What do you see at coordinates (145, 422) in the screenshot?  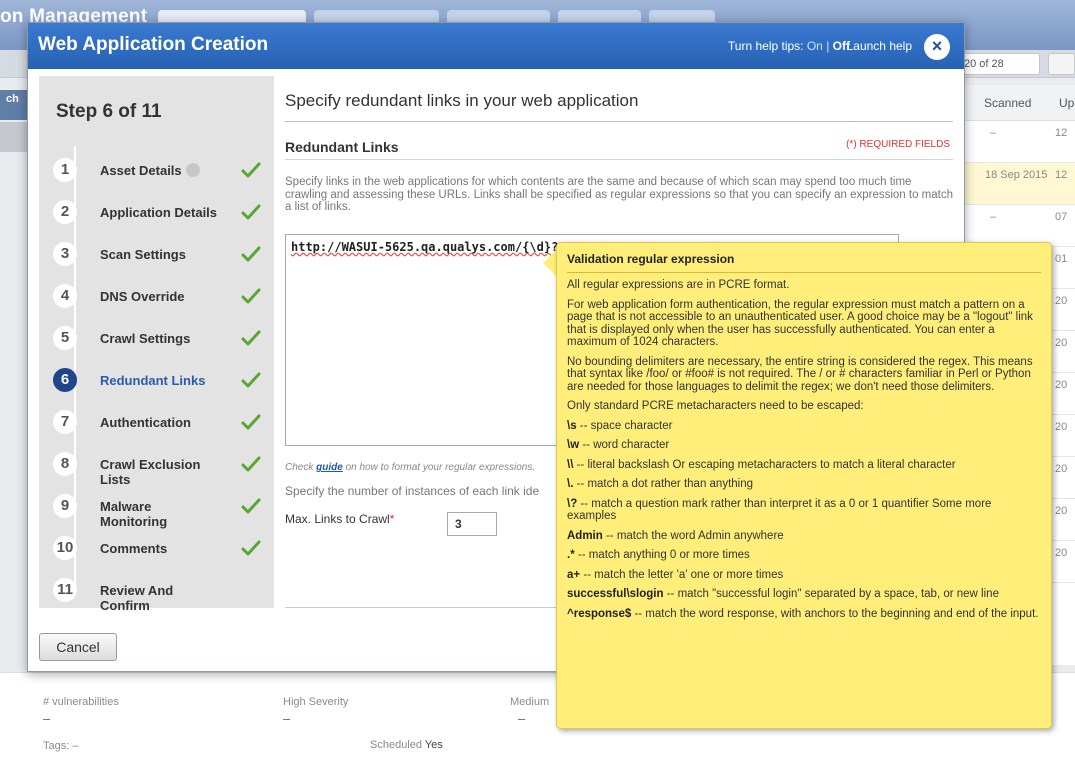 I see `step-label: Authentication` at bounding box center [145, 422].